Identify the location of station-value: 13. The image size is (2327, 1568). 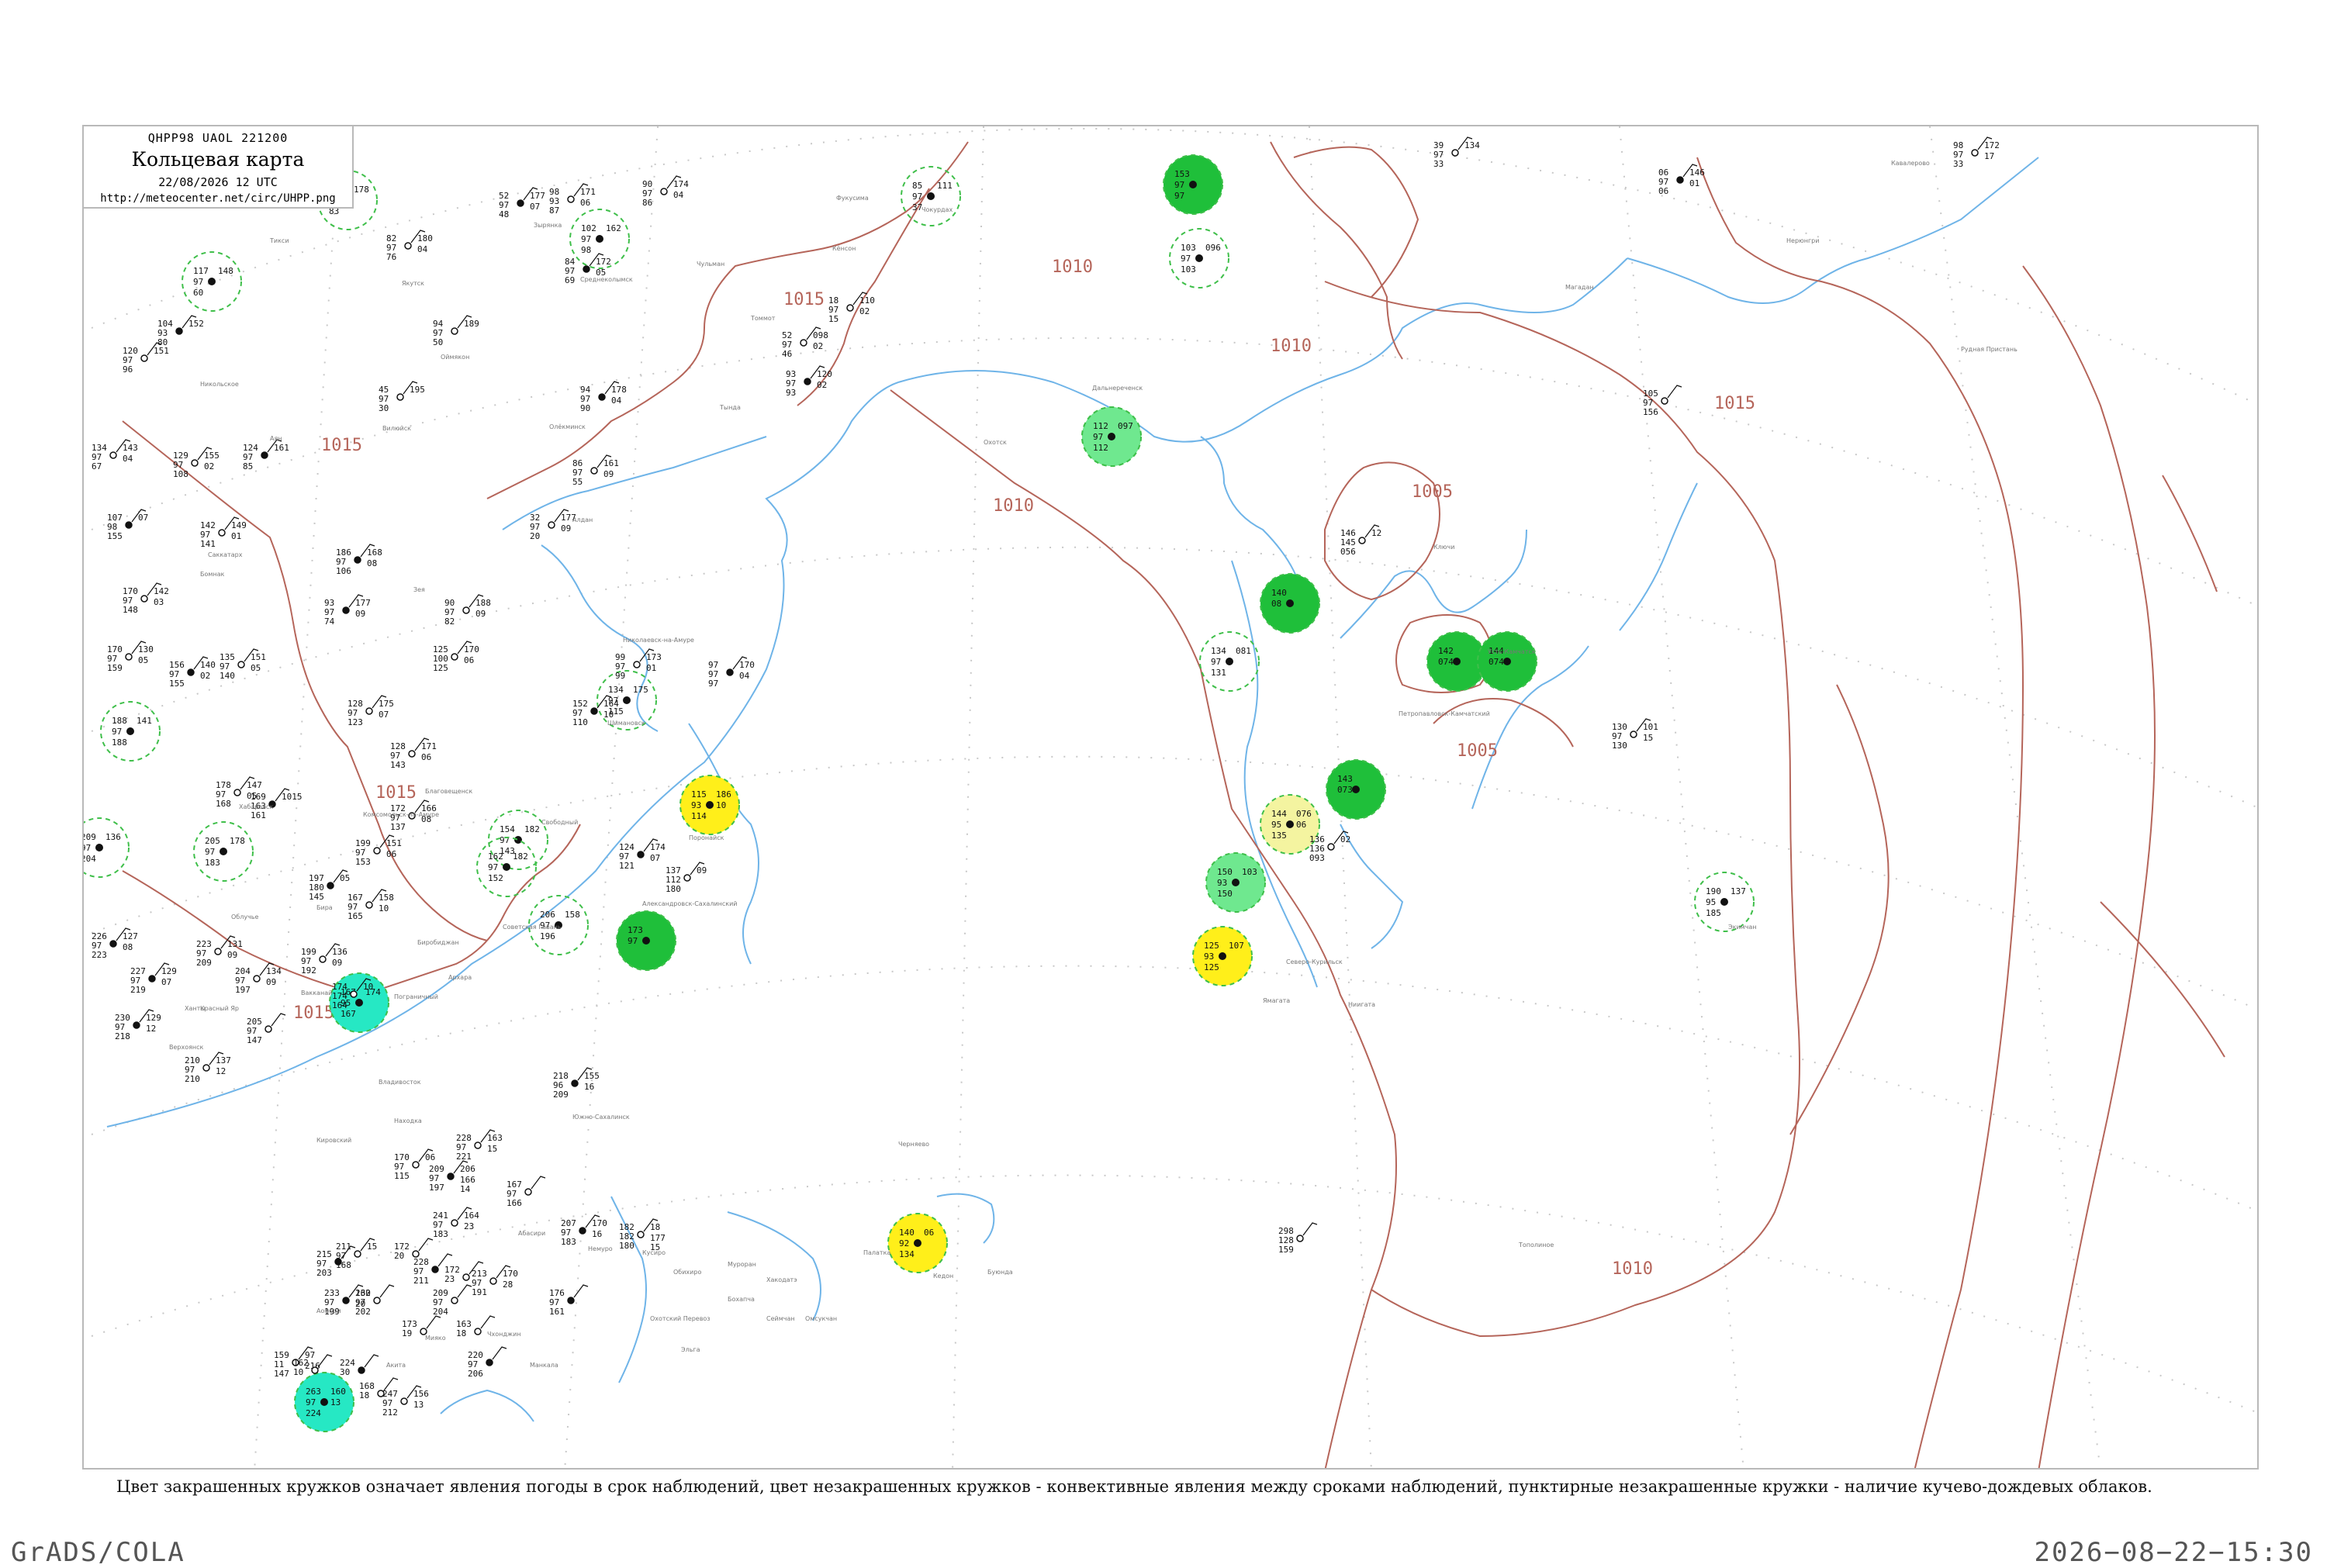
(335, 1402).